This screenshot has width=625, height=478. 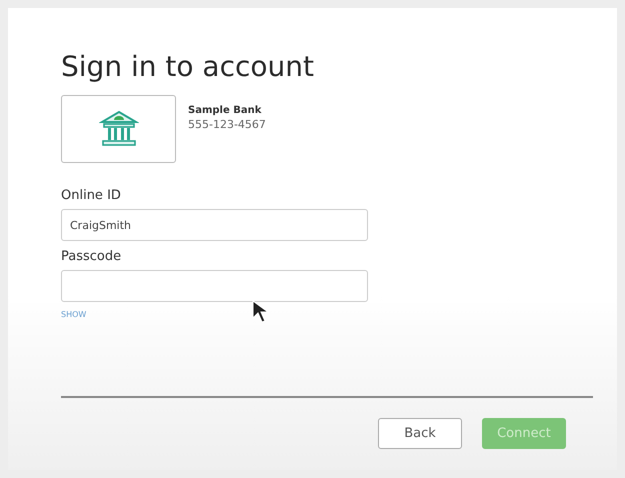 What do you see at coordinates (420, 433) in the screenshot?
I see `back-button: Back` at bounding box center [420, 433].